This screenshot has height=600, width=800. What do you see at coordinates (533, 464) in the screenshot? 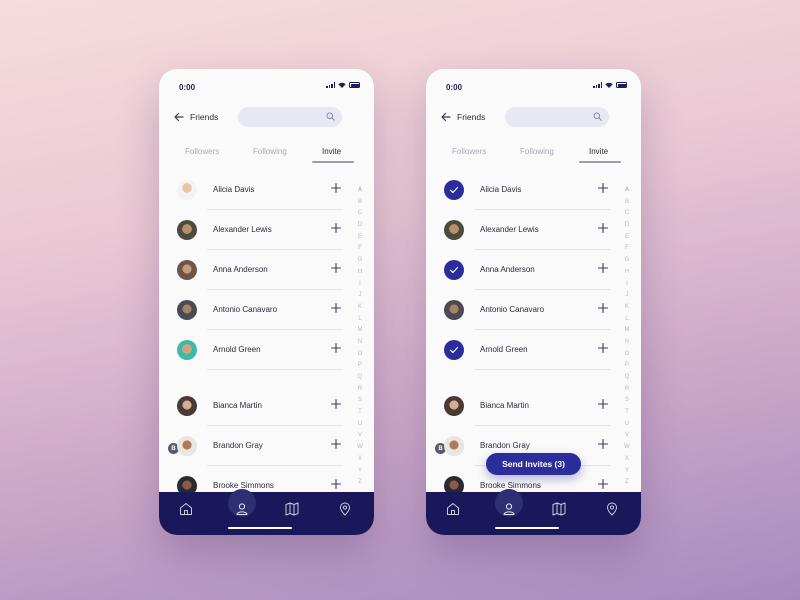
I see `send-invites-button: Send Invites (3)` at bounding box center [533, 464].